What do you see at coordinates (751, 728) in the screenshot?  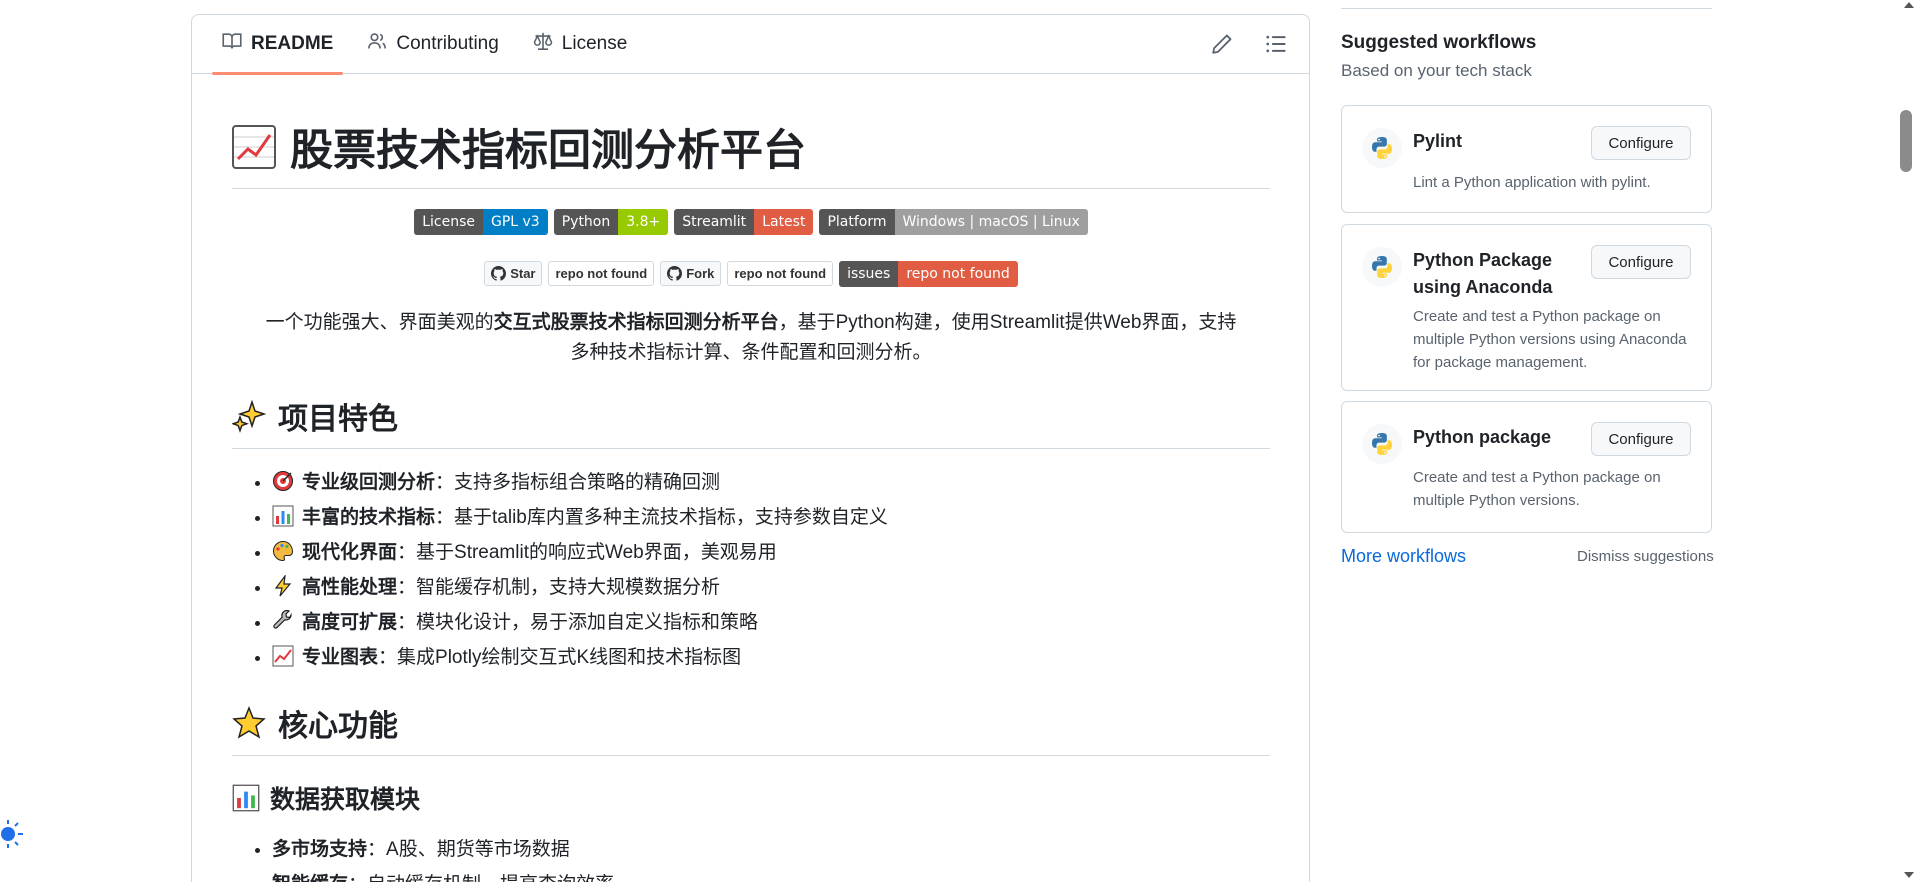 I see `section-core-heading: 核心功能` at bounding box center [751, 728].